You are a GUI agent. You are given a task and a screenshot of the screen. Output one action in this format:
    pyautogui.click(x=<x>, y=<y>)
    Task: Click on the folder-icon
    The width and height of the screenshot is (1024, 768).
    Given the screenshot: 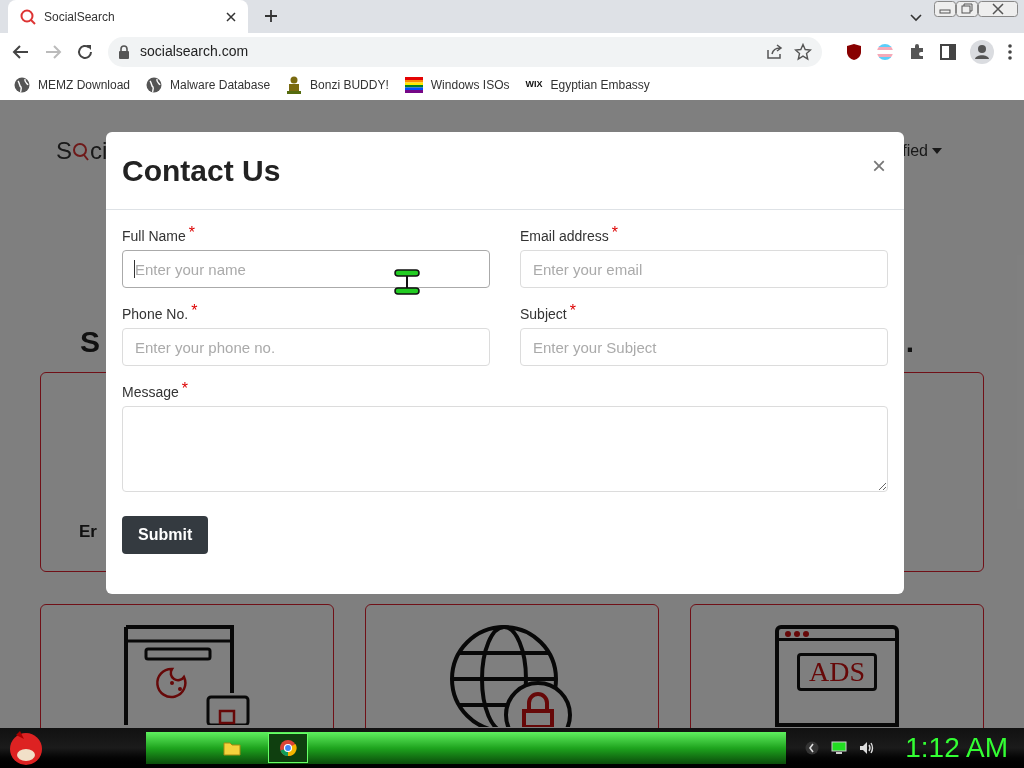 What is the action you would take?
    pyautogui.click(x=232, y=748)
    